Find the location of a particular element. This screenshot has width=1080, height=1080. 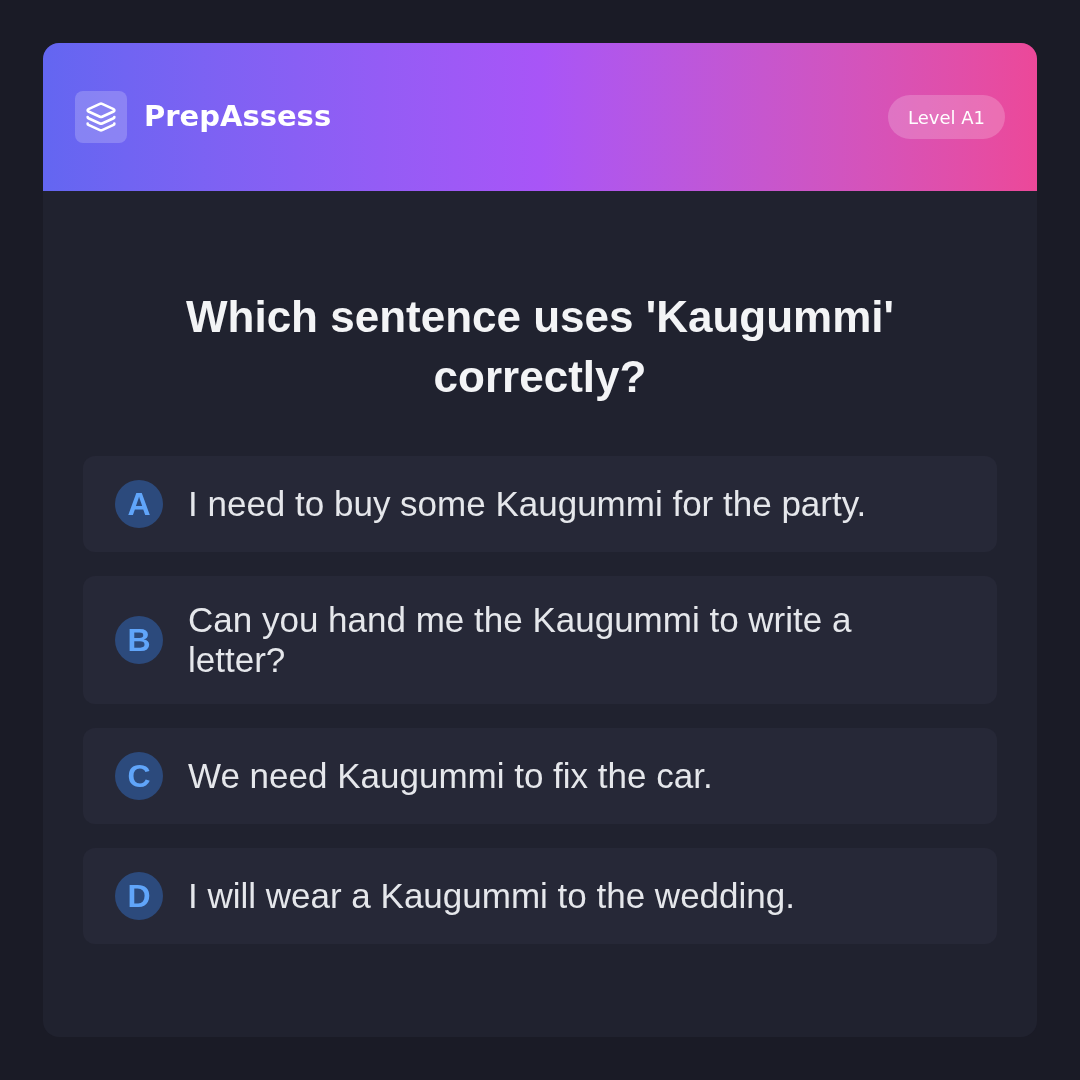

option-letter: C is located at coordinates (139, 776).